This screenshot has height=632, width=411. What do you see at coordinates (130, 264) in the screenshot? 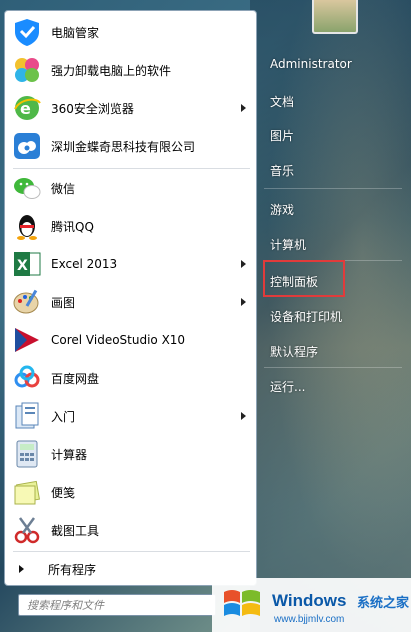
I see `program-excel: X Excel 2013` at bounding box center [130, 264].